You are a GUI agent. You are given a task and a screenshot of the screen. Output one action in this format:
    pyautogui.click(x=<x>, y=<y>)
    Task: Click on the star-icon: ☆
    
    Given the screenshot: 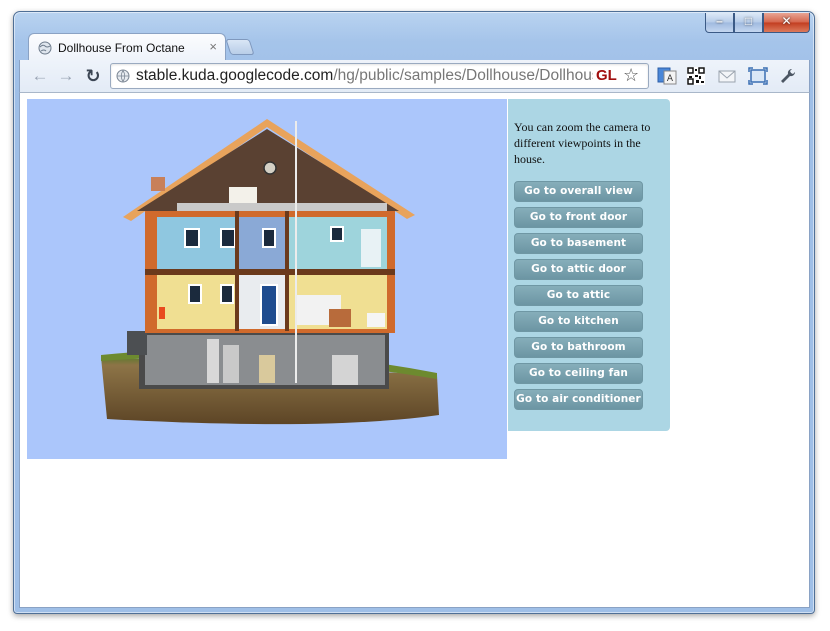 What is the action you would take?
    pyautogui.click(x=631, y=75)
    